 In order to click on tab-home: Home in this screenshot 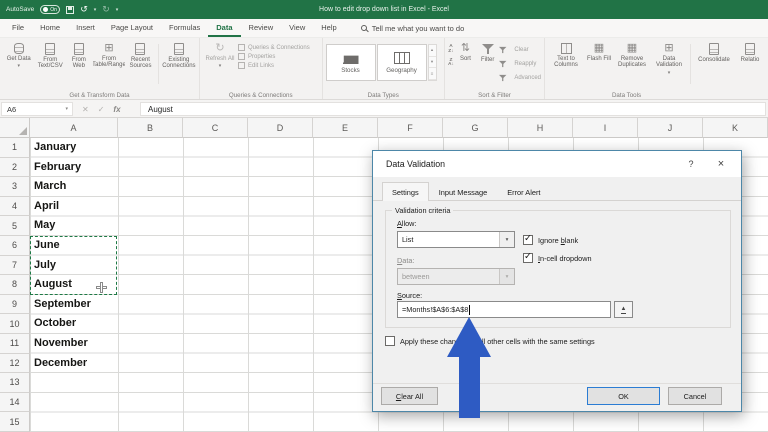, I will do `click(50, 28)`.